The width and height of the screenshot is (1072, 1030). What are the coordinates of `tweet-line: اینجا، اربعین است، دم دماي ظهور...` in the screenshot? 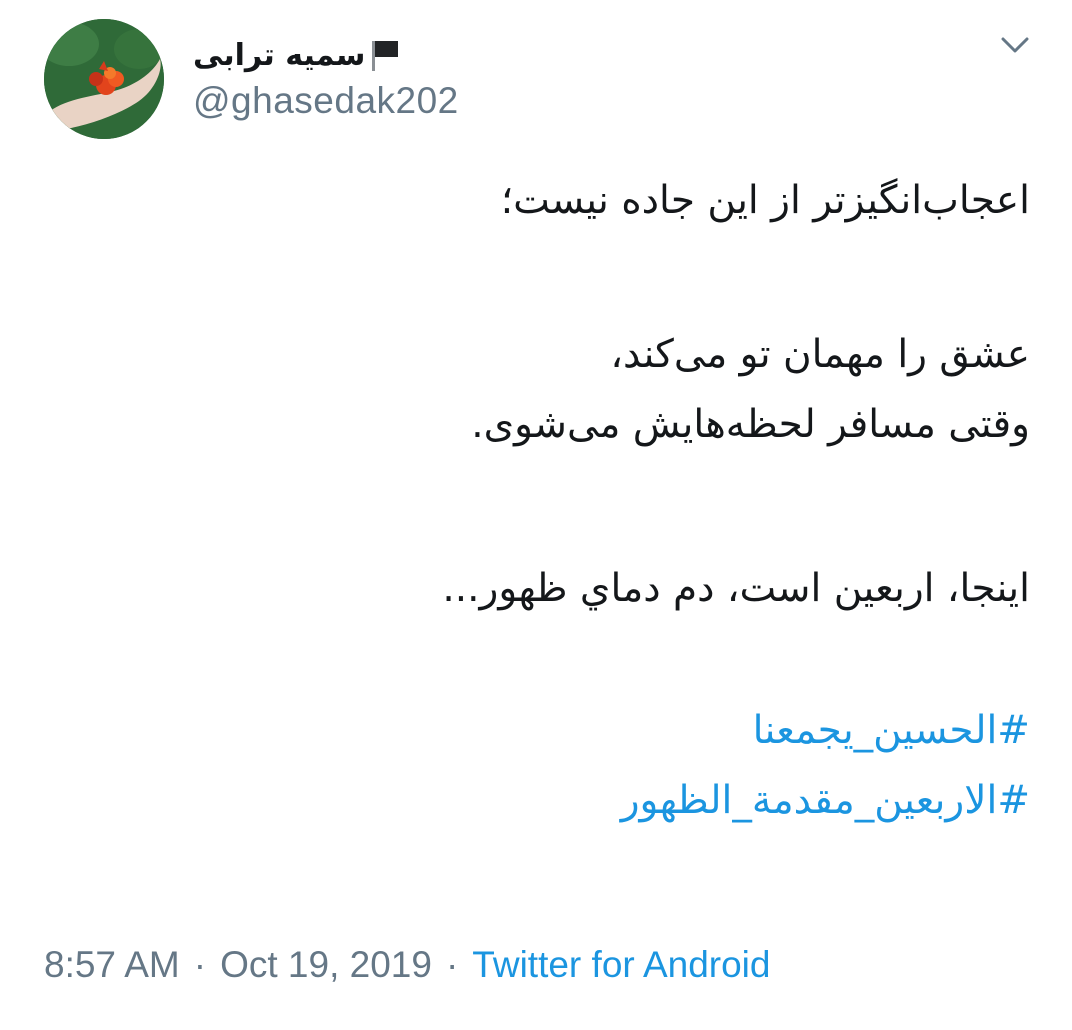 It's located at (736, 588).